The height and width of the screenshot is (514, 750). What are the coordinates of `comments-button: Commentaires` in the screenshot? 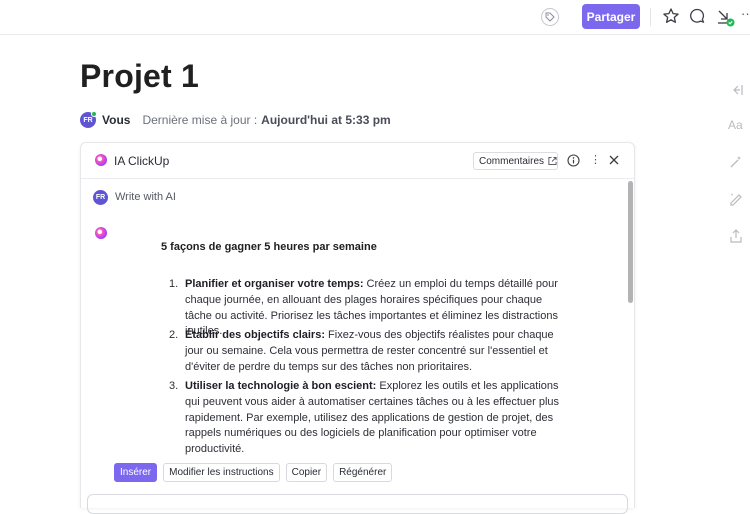 It's located at (515, 161).